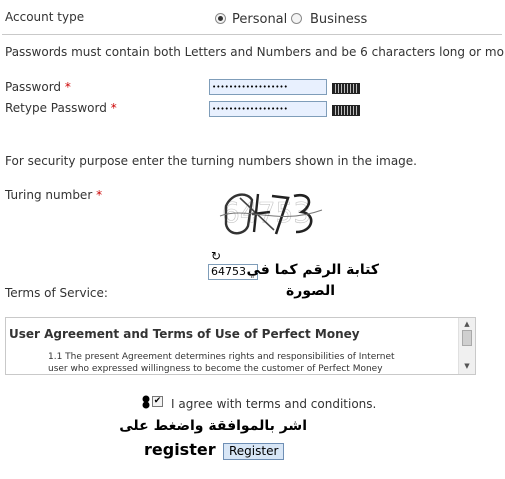 The image size is (505, 479). What do you see at coordinates (260, 19) in the screenshot?
I see `account-type-personal-label: Personal` at bounding box center [260, 19].